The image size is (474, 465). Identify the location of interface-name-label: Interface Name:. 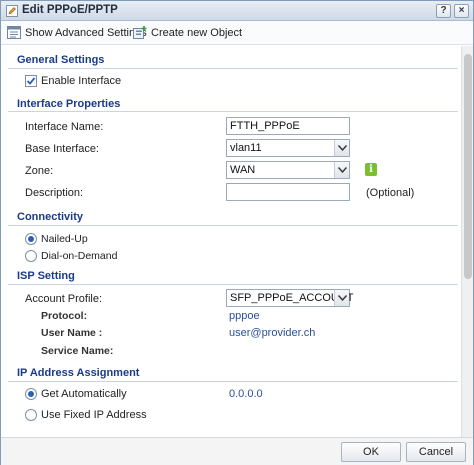
(64, 127).